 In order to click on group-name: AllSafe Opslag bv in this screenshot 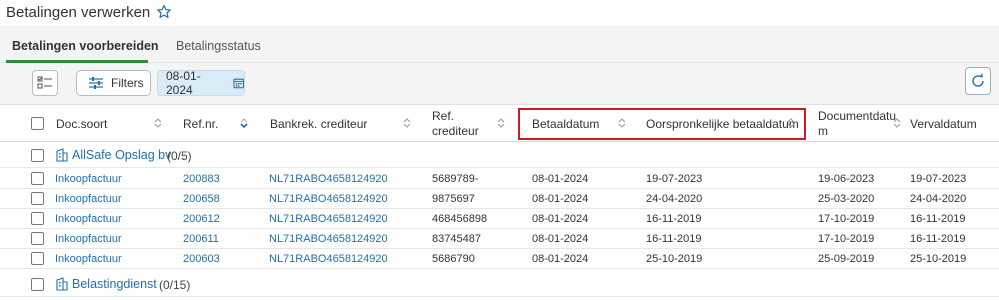, I will do `click(121, 155)`.